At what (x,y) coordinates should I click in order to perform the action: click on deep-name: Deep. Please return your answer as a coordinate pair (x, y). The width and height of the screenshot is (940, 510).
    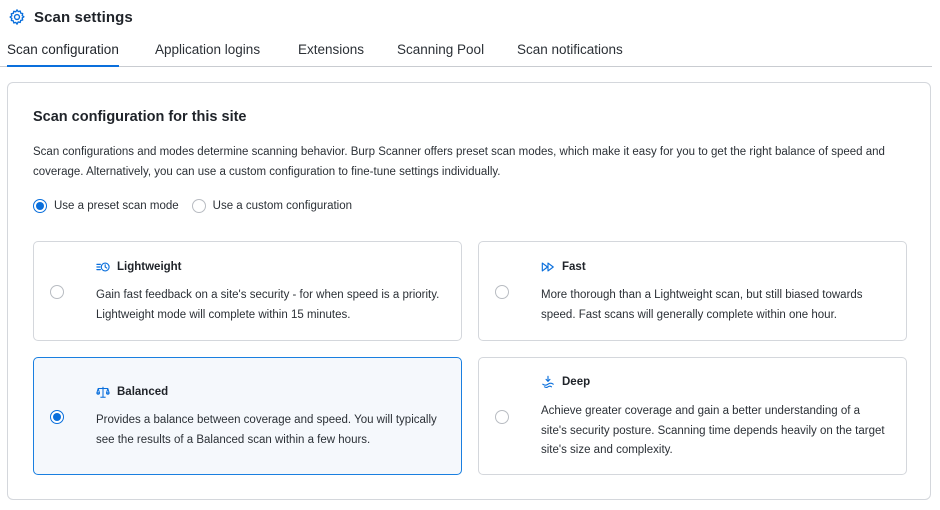
    Looking at the image, I should click on (576, 382).